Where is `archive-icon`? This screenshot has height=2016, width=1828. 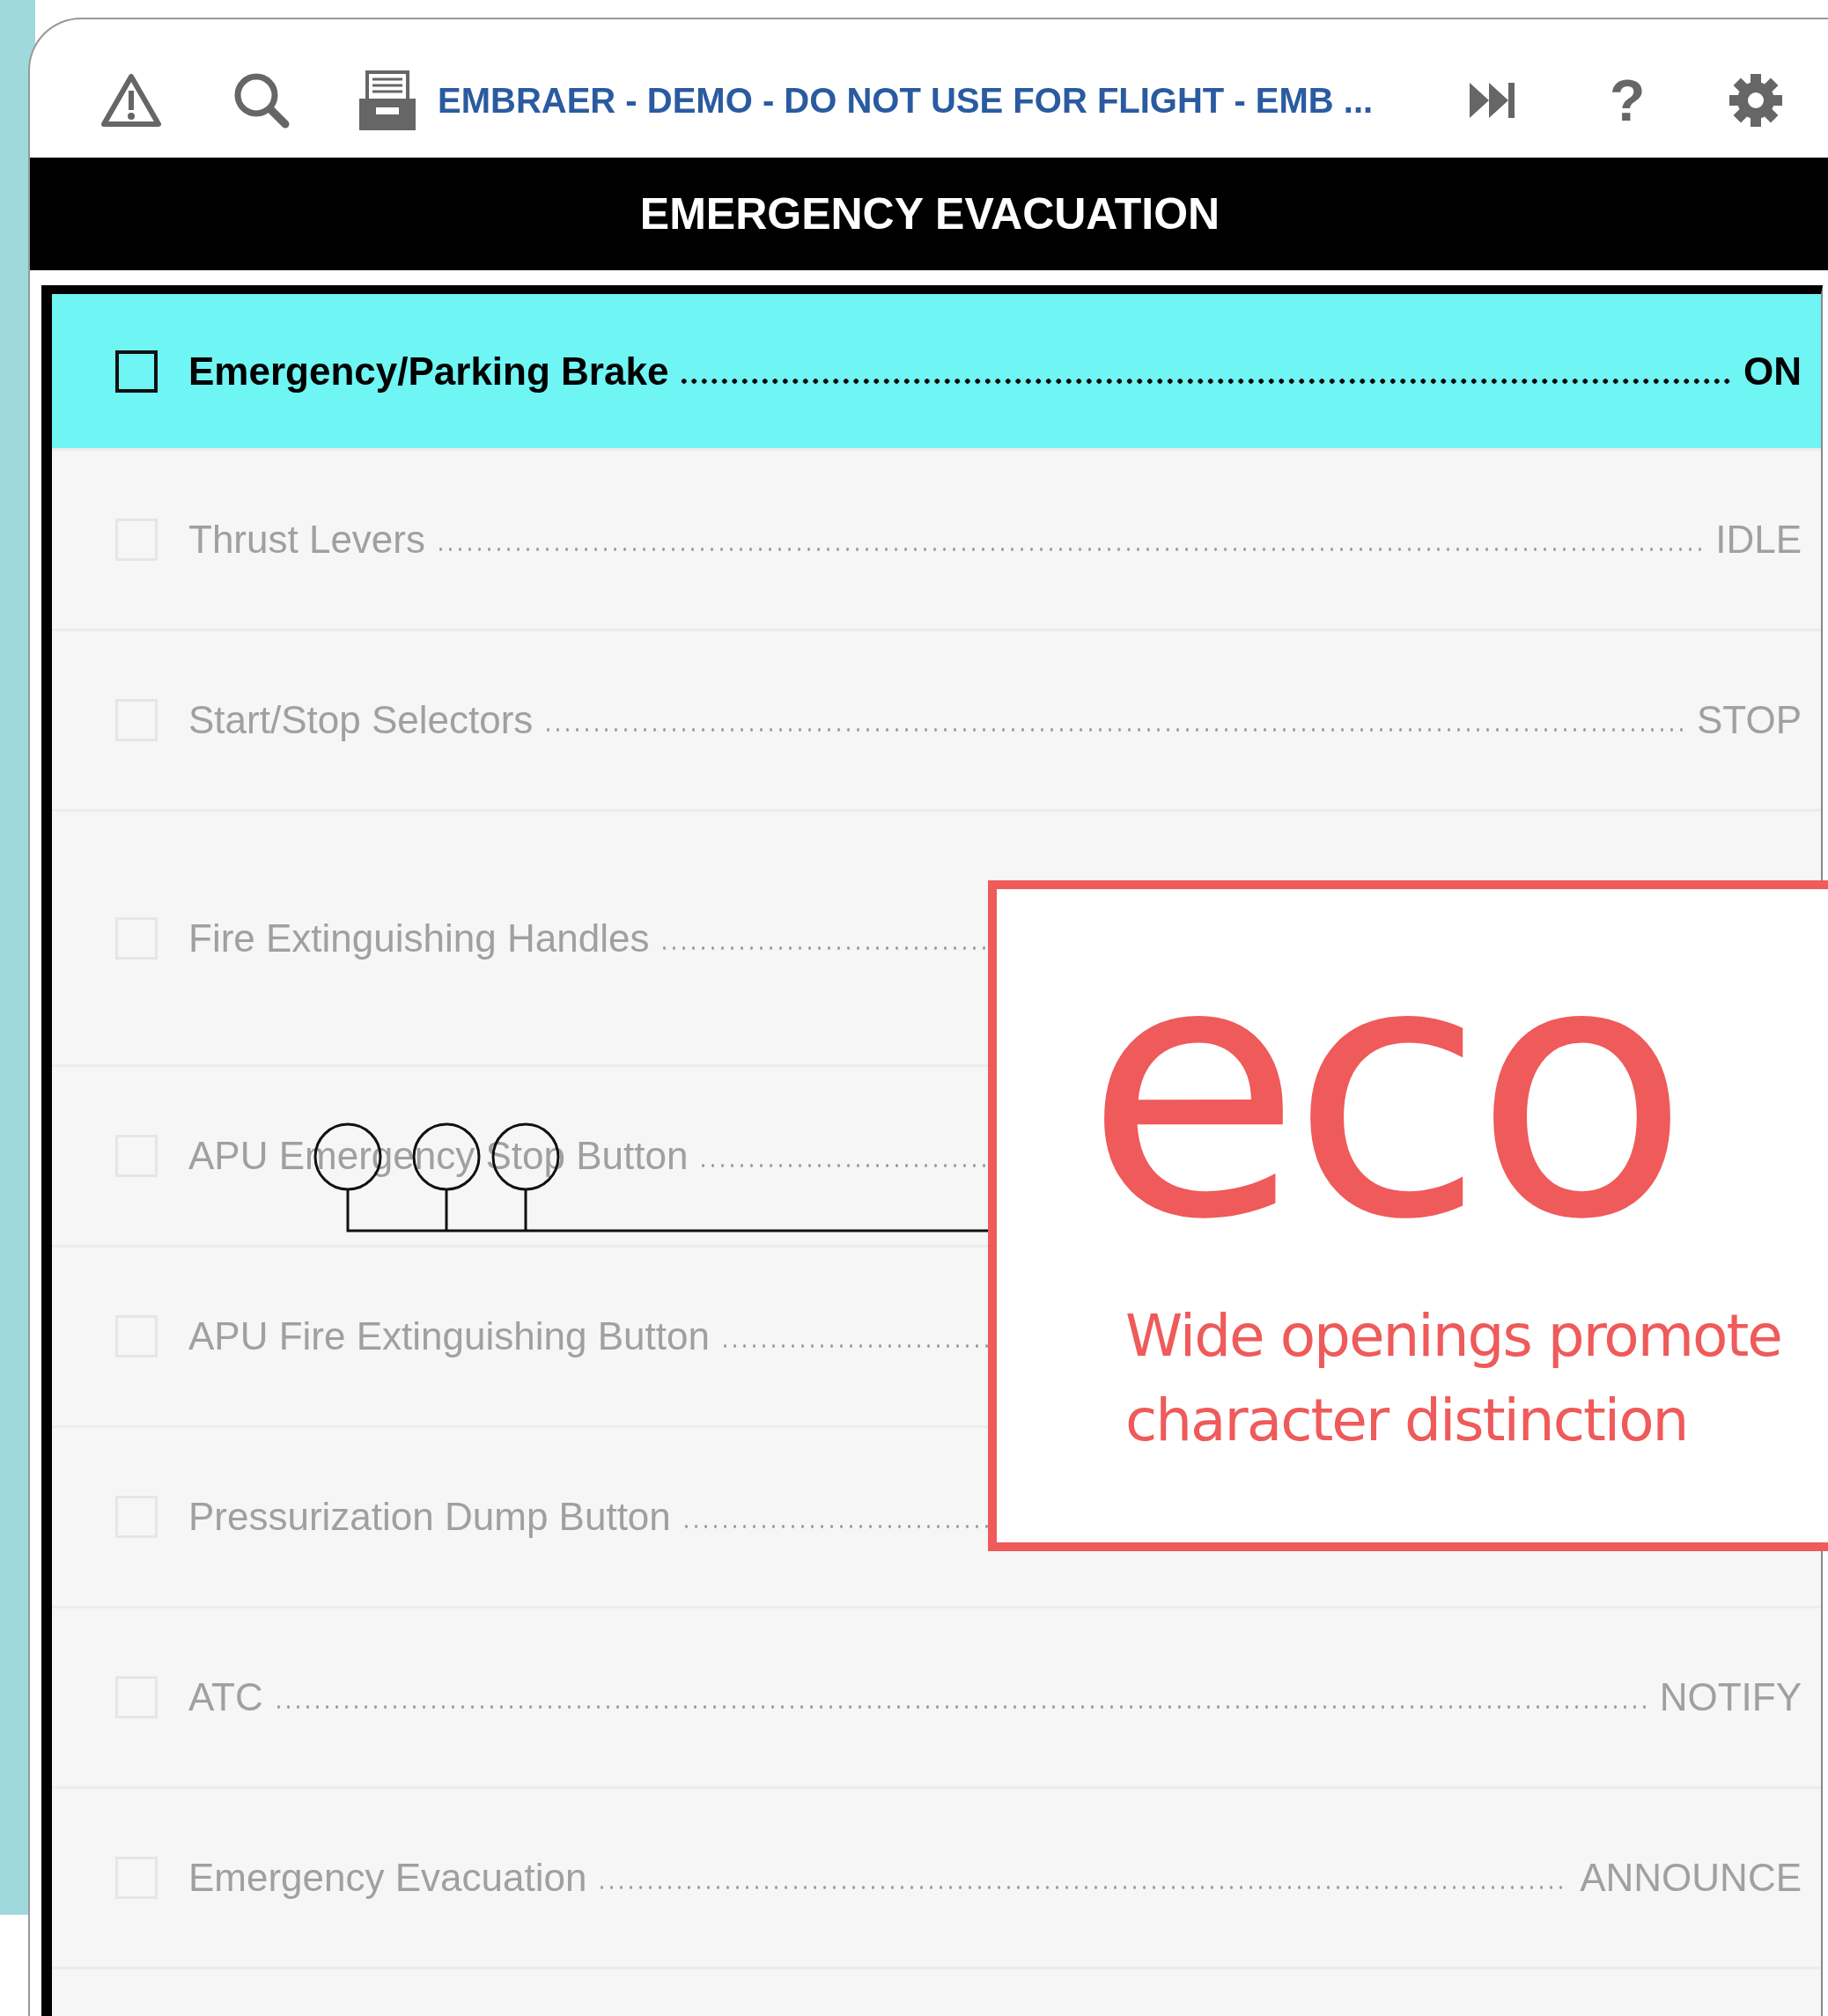 archive-icon is located at coordinates (387, 100).